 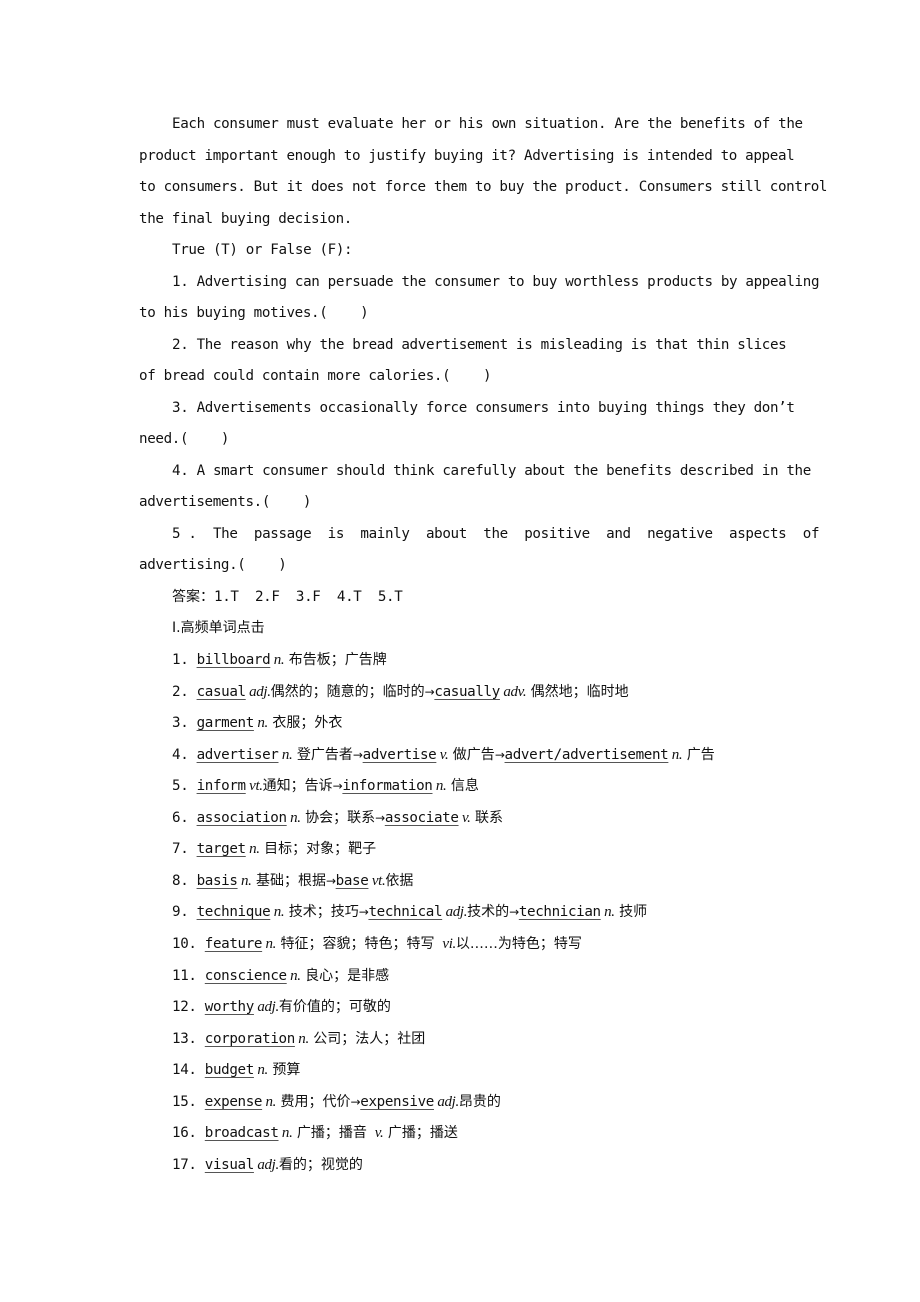 What do you see at coordinates (352, 880) in the screenshot?
I see `vocab-word: base` at bounding box center [352, 880].